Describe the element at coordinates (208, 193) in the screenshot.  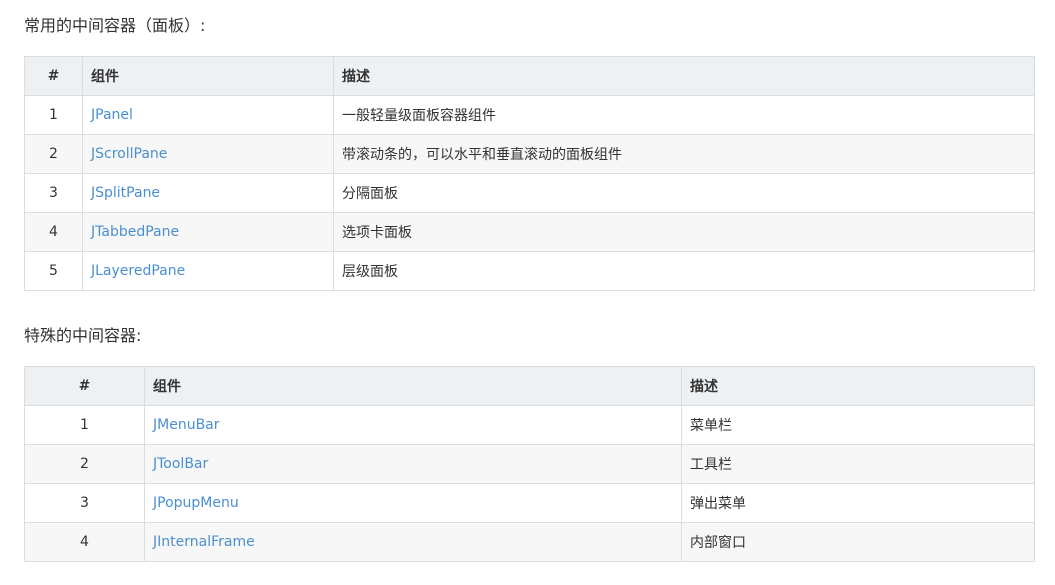
I see `component-cell: JSplitPane` at that location.